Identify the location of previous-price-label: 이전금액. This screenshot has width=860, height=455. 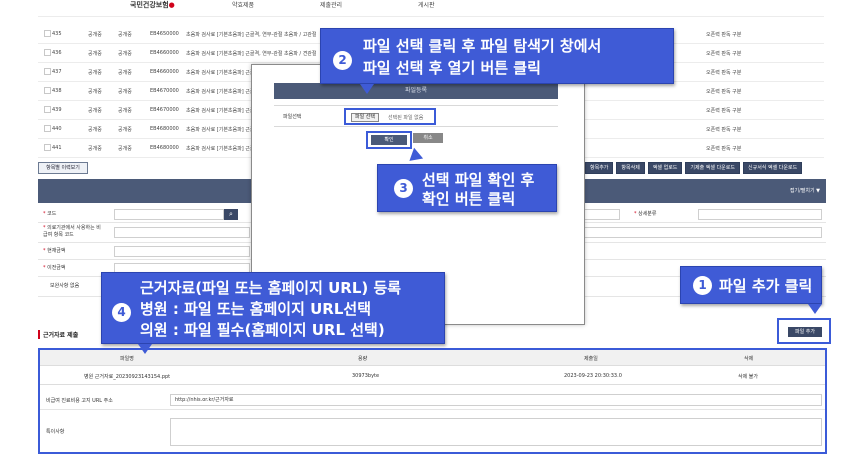
(56, 268).